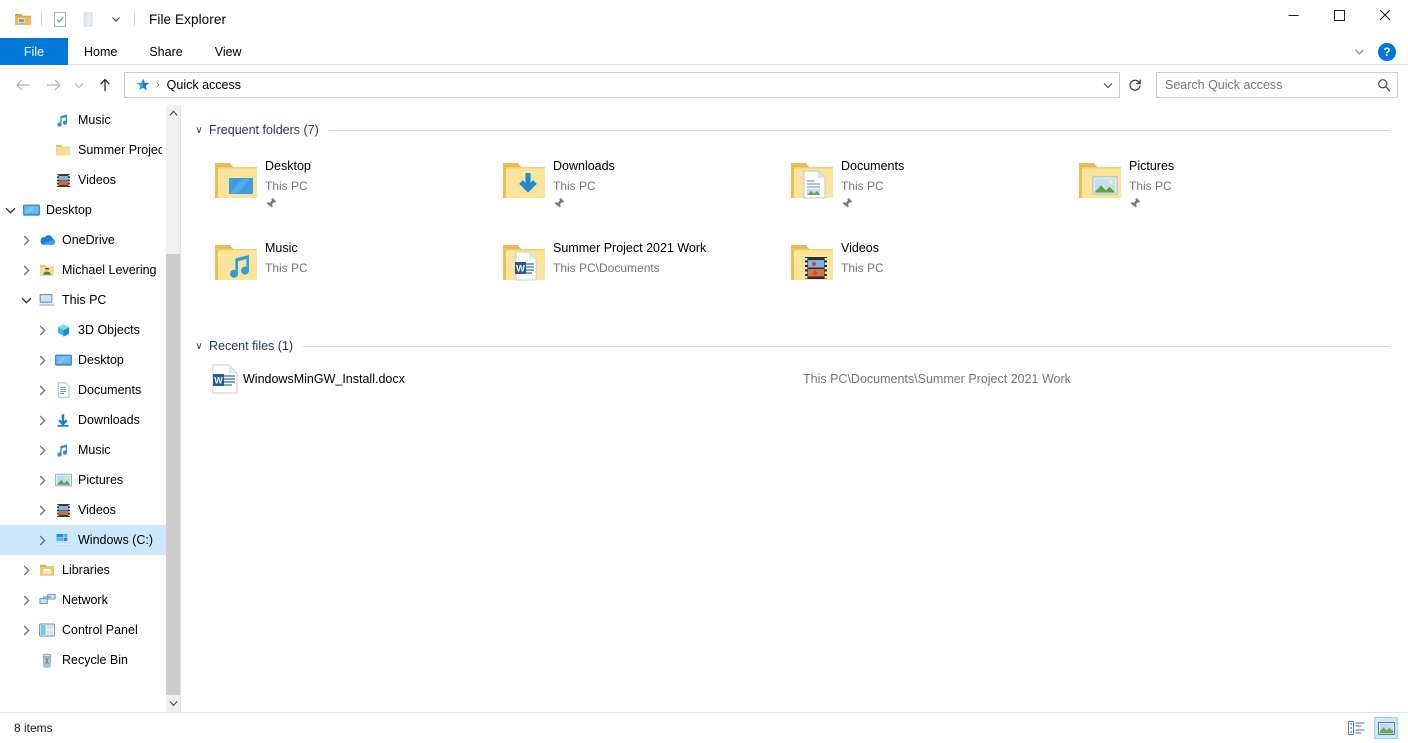 This screenshot has height=743, width=1408. Describe the element at coordinates (173, 188) in the screenshot. I see `scrollbar-thumb` at that location.